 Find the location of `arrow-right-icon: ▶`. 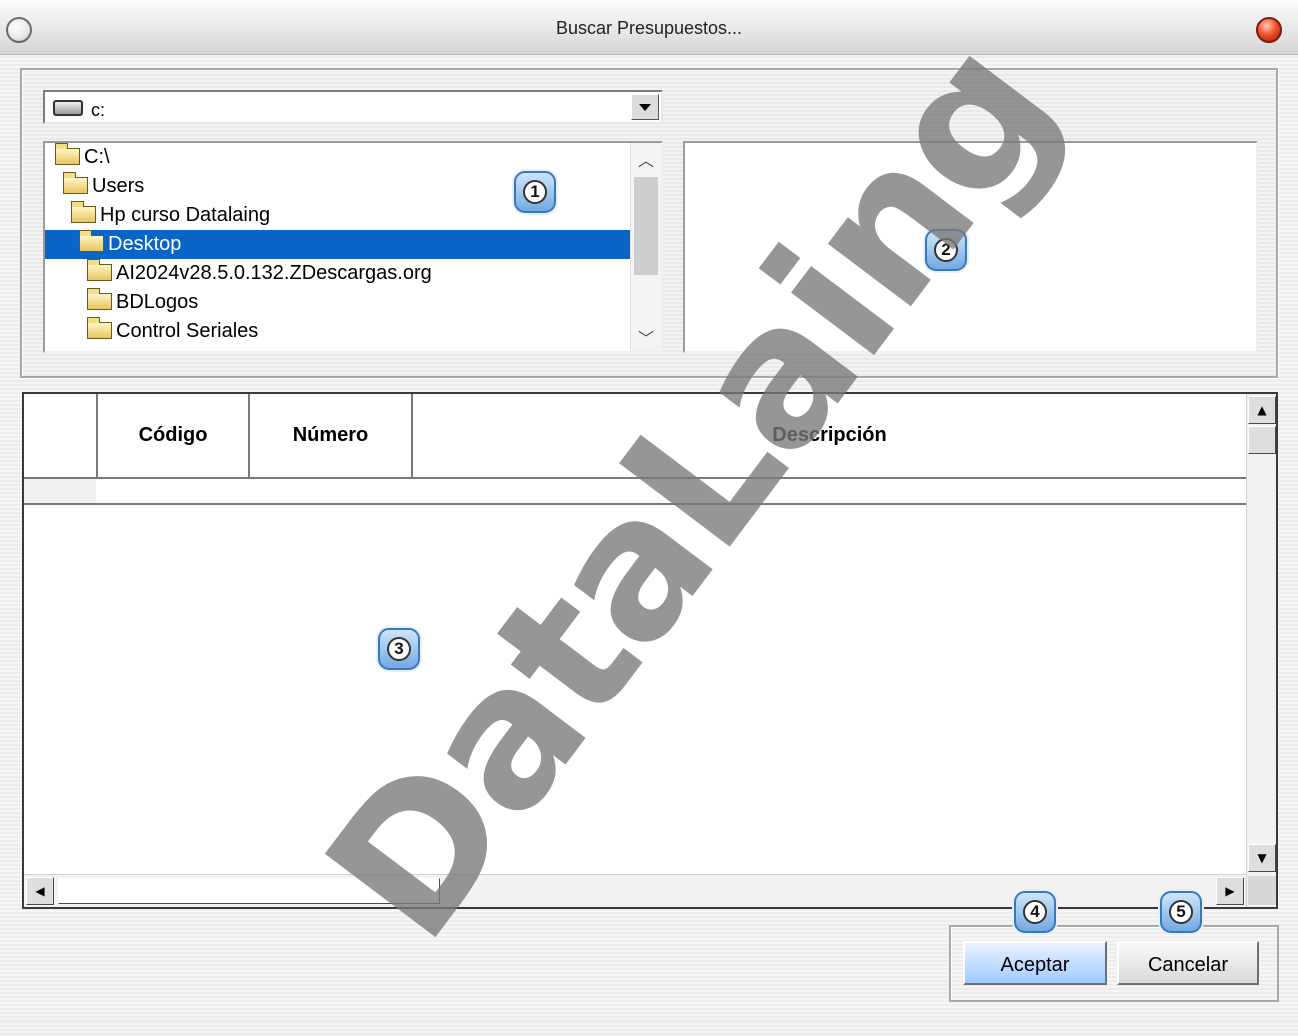

arrow-right-icon: ▶ is located at coordinates (1230, 891).